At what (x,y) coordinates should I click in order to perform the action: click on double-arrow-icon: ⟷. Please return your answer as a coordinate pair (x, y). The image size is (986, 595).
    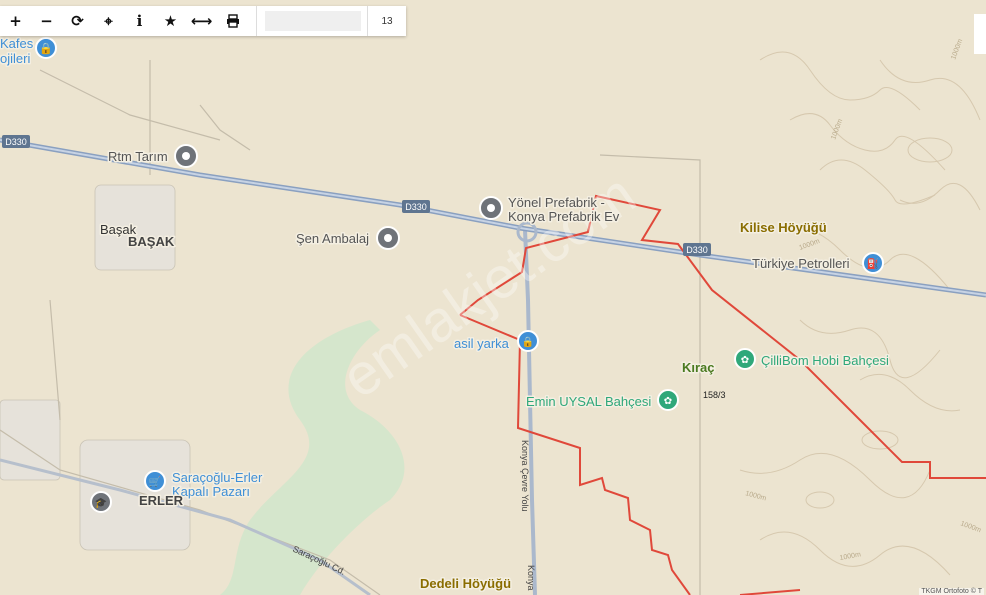
    Looking at the image, I should click on (201, 21).